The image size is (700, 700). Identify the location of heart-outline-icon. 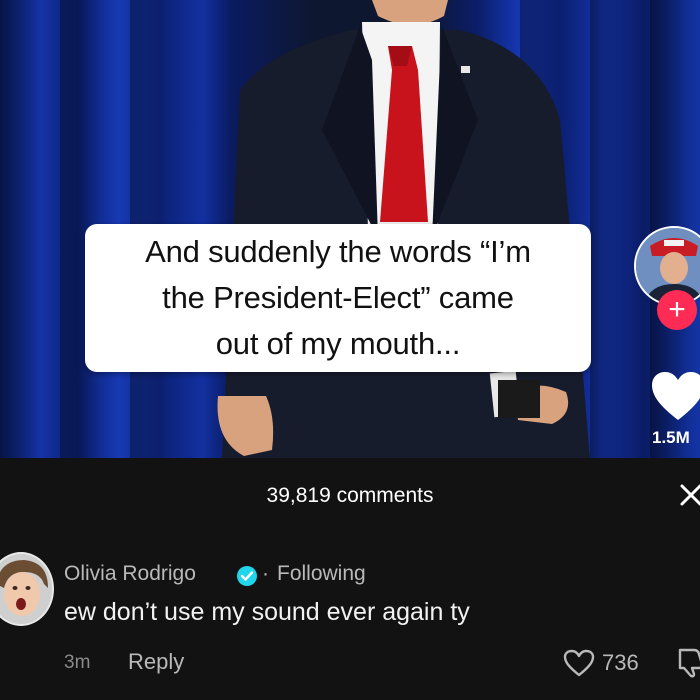
(579, 663).